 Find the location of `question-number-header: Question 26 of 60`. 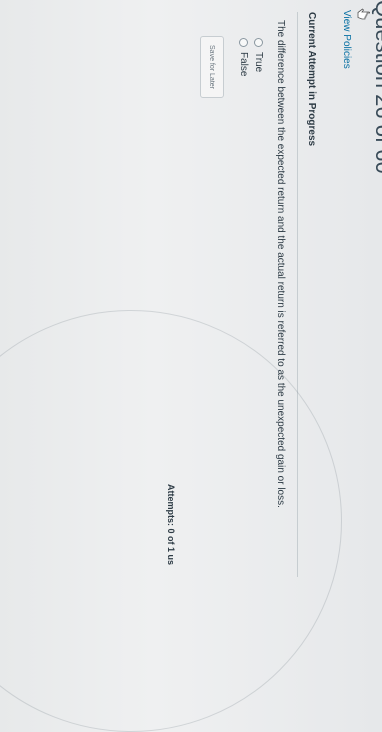

question-number-header: Question 26 of 60 is located at coordinates (376, 87).